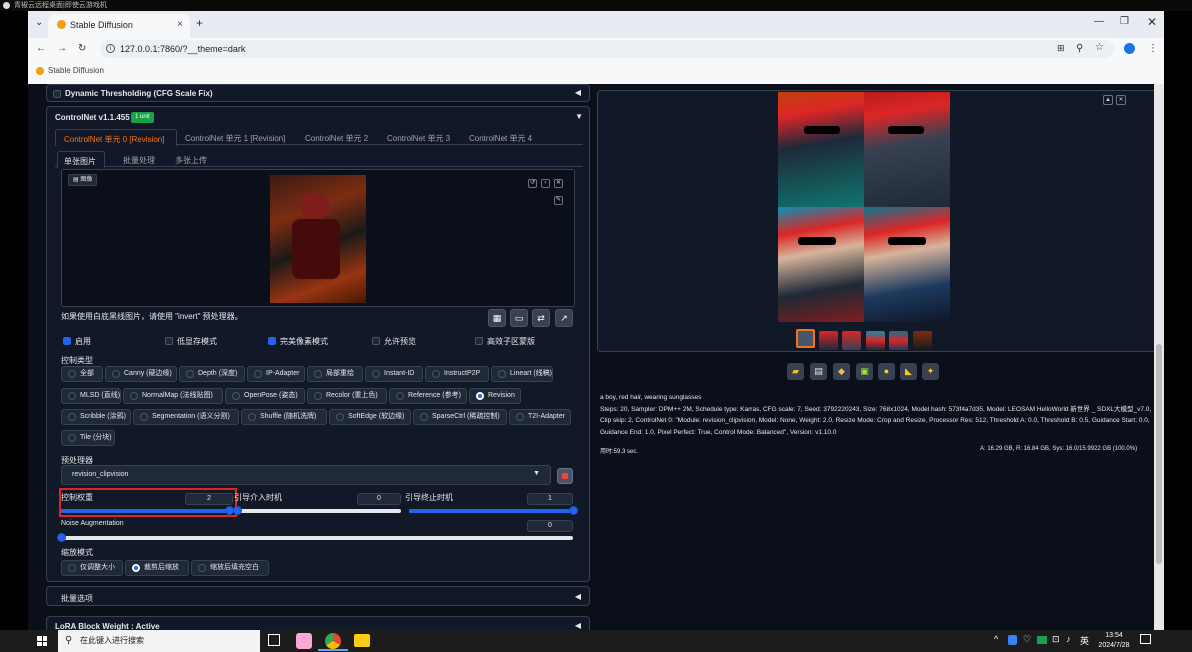 This screenshot has height=652, width=1192. What do you see at coordinates (886, 371) in the screenshot?
I see `send-to-inpaint-icon: ●` at bounding box center [886, 371].